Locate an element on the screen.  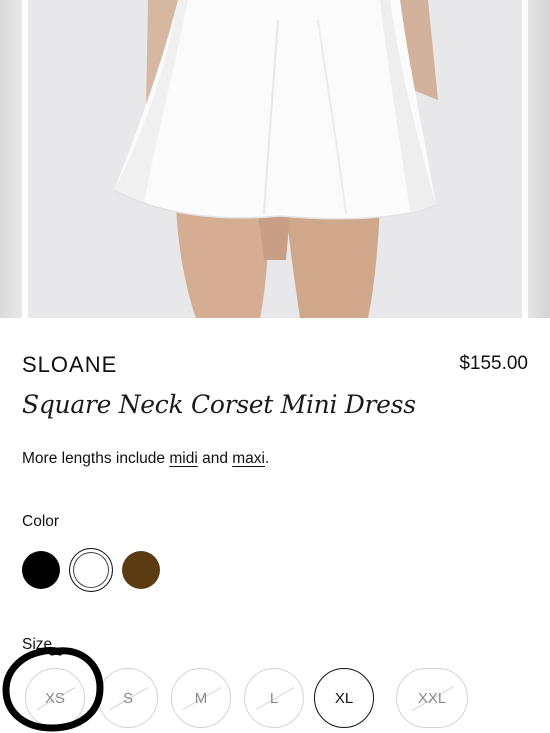
size-label-m: M is located at coordinates (201, 698).